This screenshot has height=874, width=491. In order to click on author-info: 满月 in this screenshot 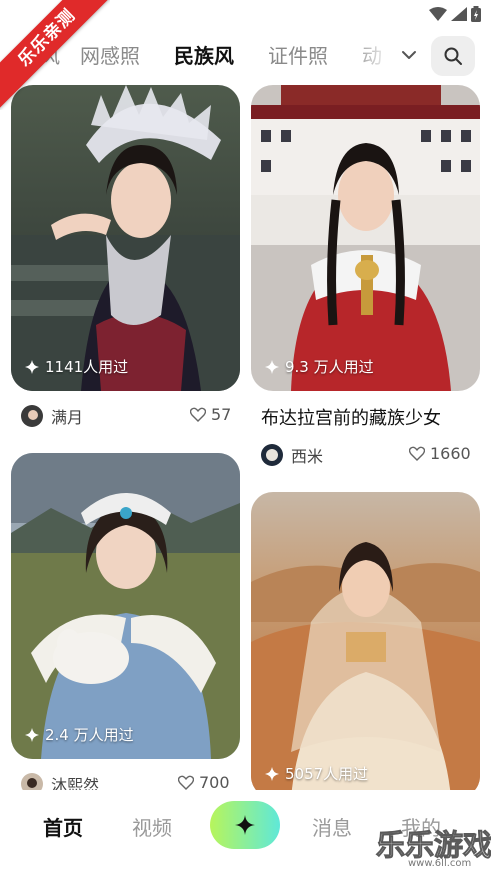, I will do `click(52, 416)`.